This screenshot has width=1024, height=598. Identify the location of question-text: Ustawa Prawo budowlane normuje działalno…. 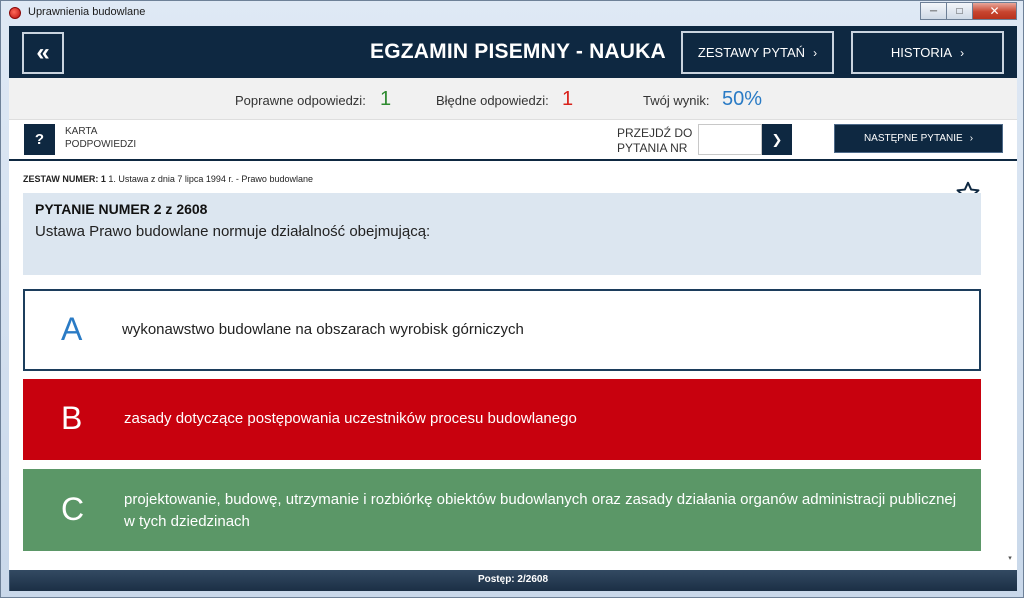
(233, 231).